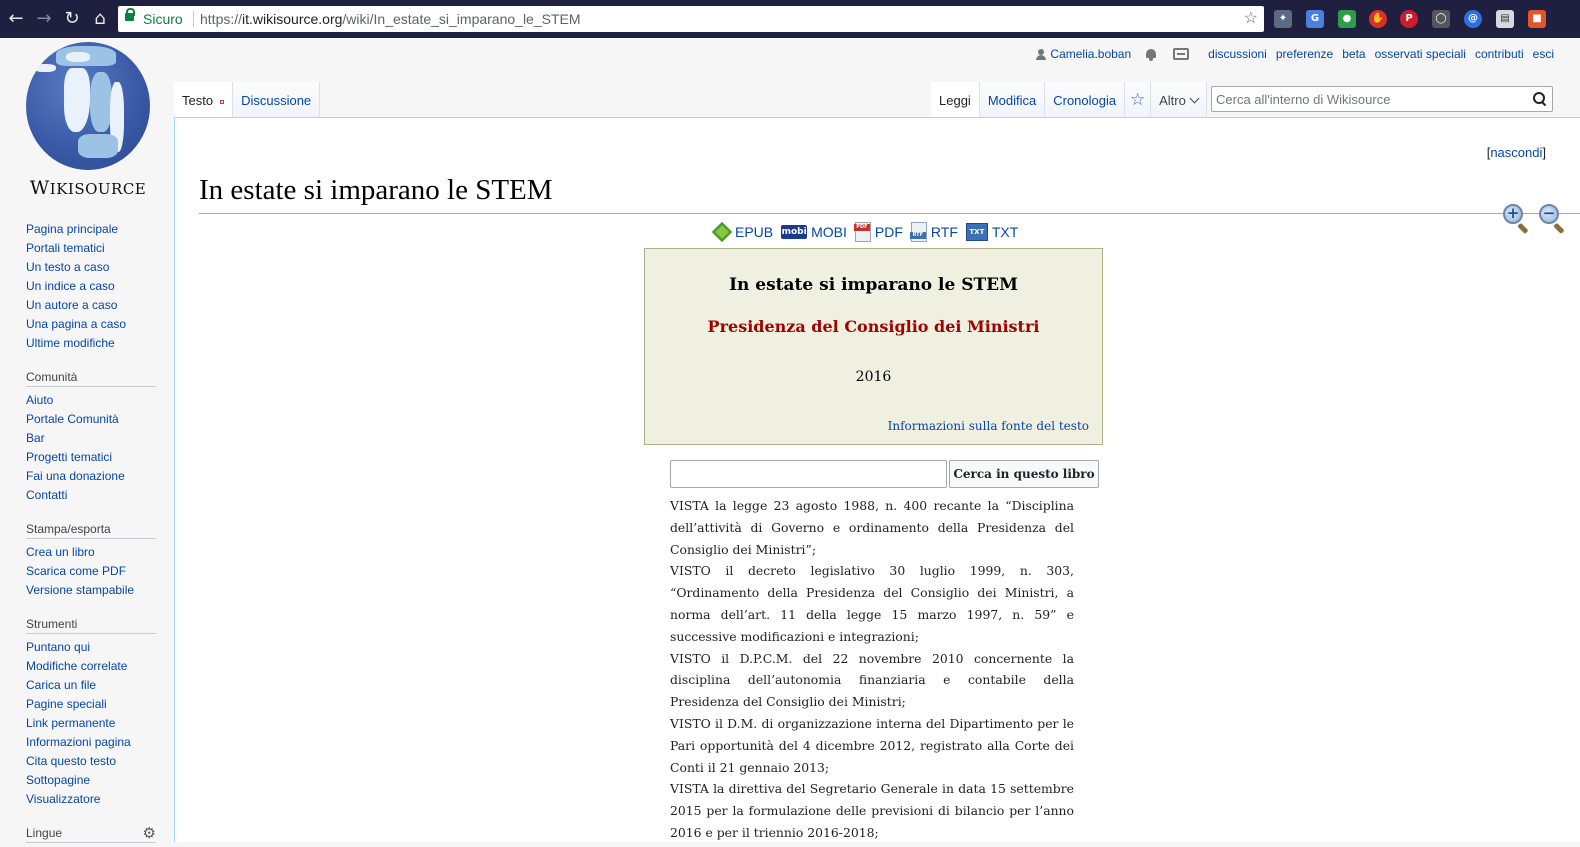  What do you see at coordinates (91, 400) in the screenshot?
I see `sidebar-item-aiuto: Aiuto` at bounding box center [91, 400].